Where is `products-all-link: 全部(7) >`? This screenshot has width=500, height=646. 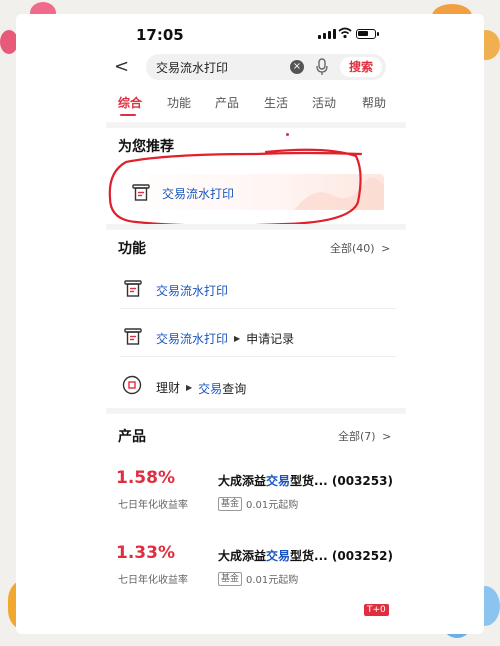
products-all-link: 全部(7) > is located at coordinates (364, 436).